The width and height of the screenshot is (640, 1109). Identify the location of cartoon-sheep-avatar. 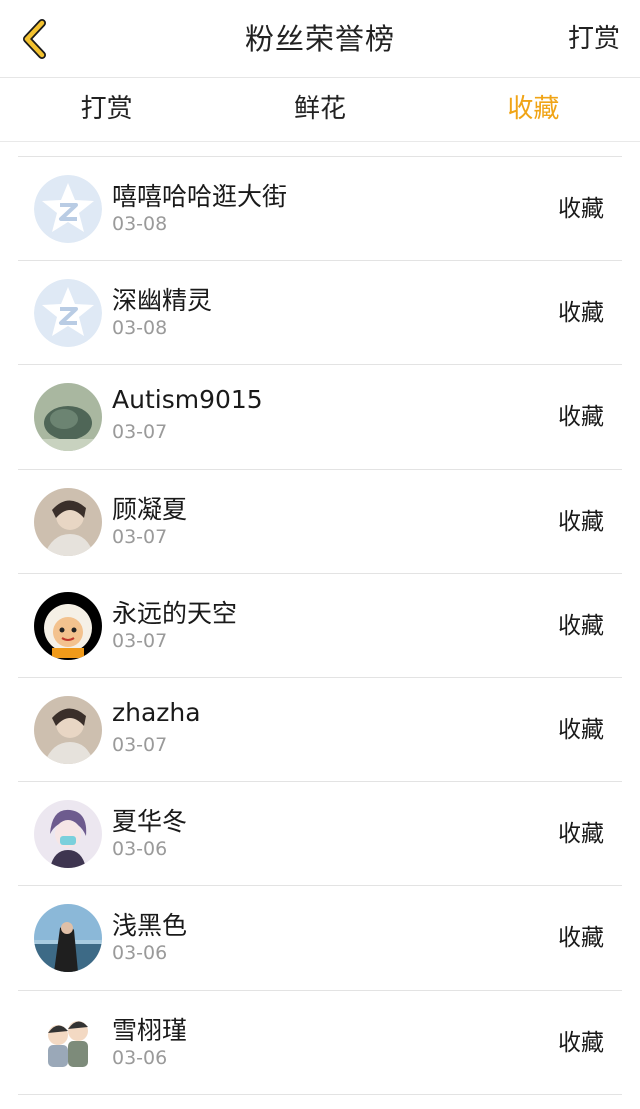
(68, 625).